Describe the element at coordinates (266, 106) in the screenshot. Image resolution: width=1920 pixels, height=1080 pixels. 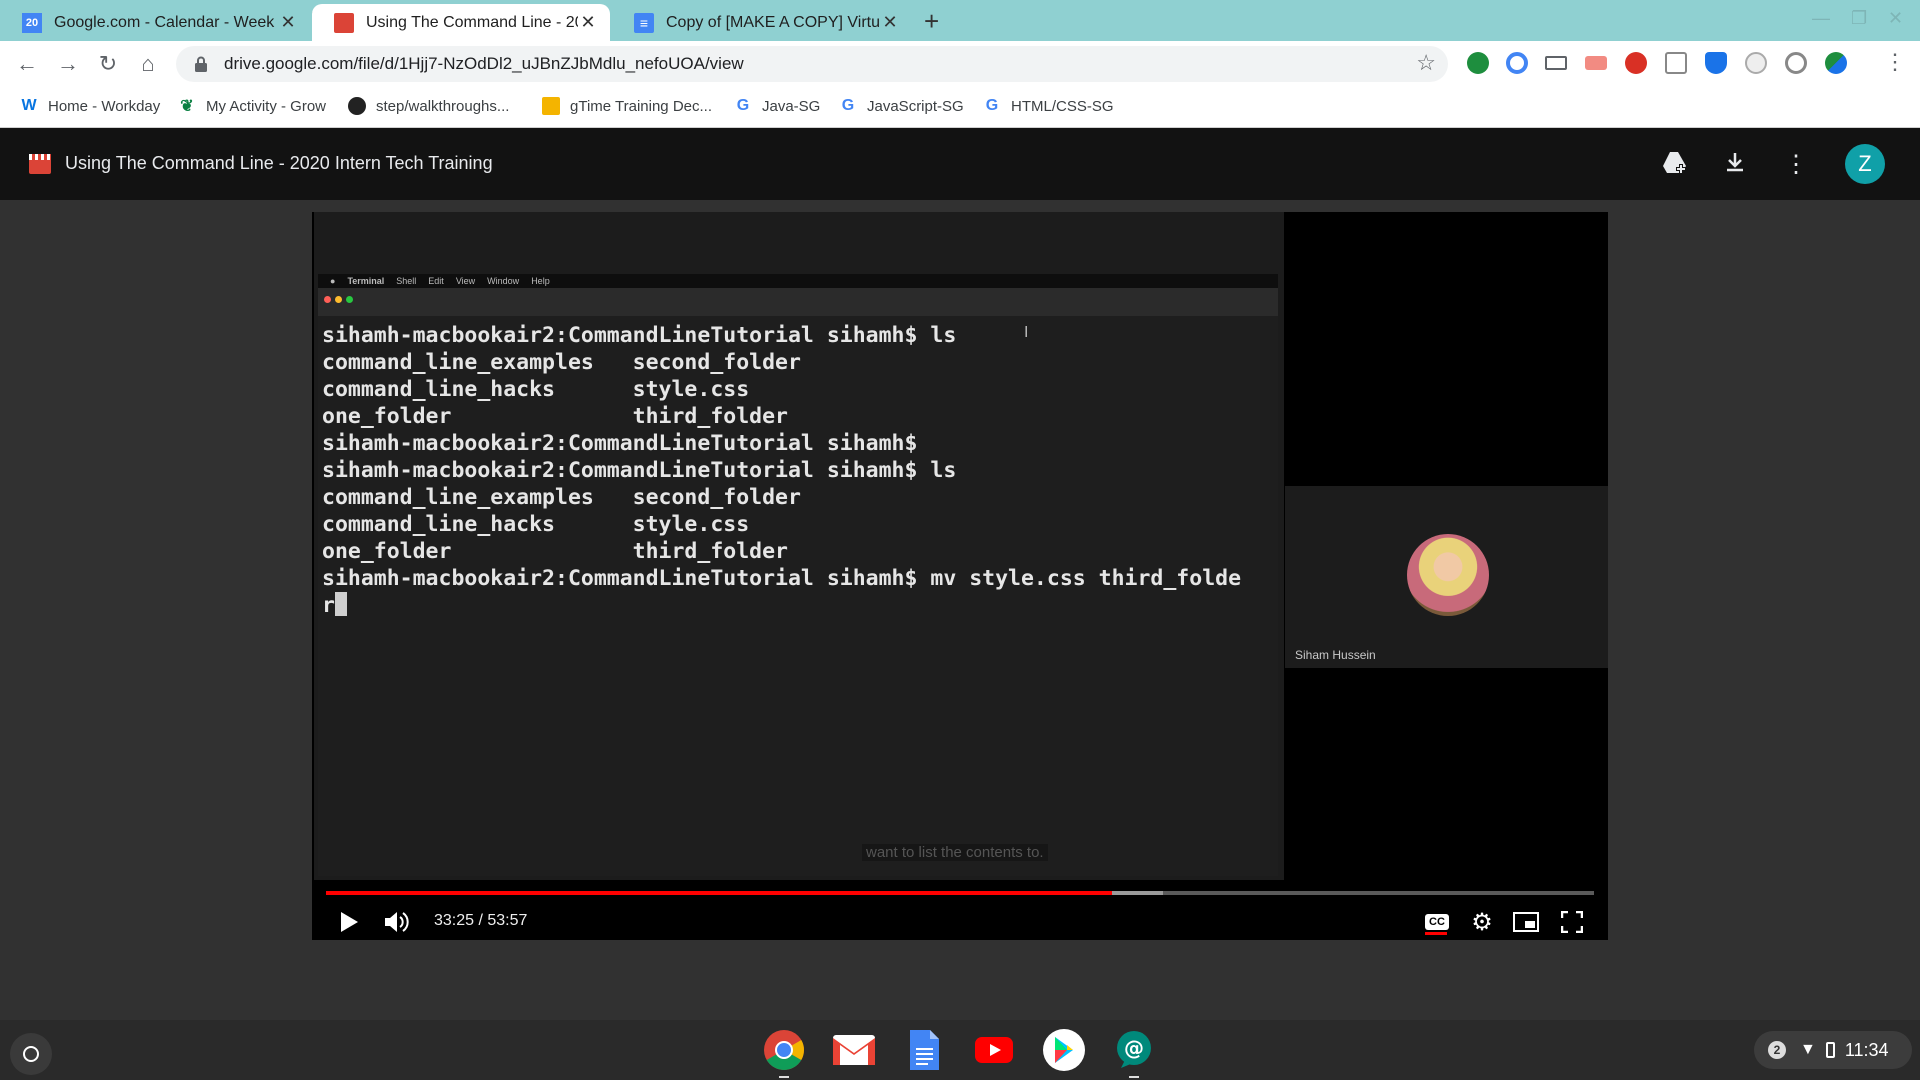
I see `bookmark-label: My Activity - Grow` at that location.